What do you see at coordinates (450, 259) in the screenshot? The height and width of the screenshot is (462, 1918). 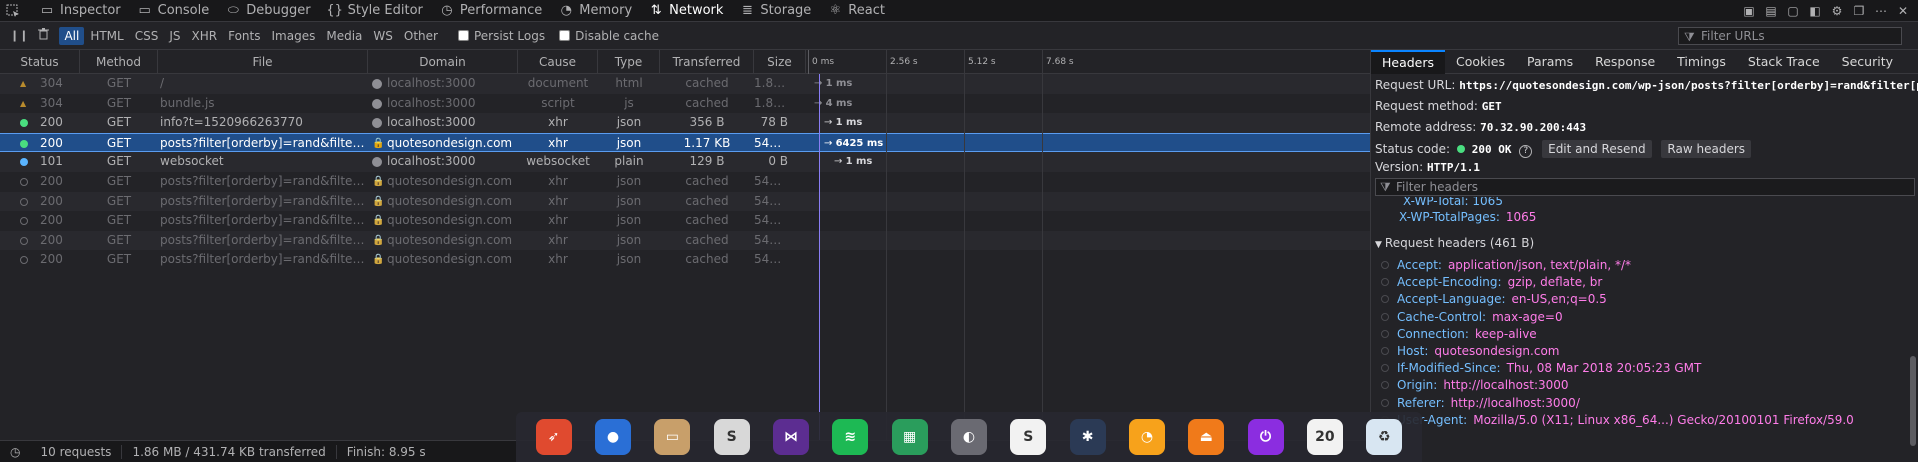 I see `domain-cell: quotesondesign.com` at bounding box center [450, 259].